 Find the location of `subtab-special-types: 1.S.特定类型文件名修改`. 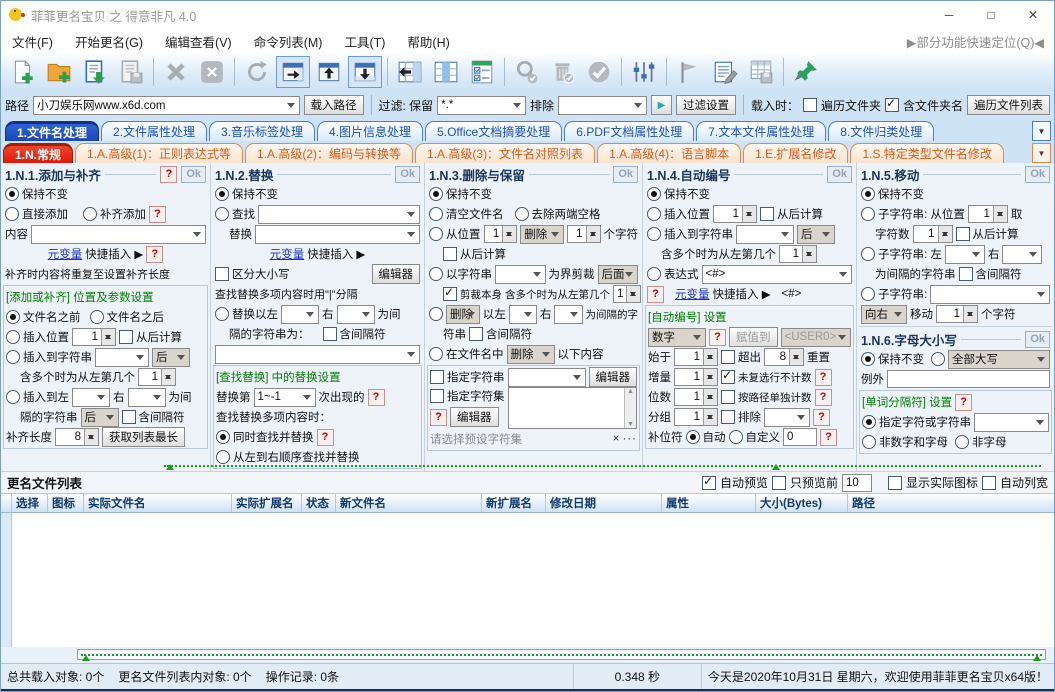

subtab-special-types: 1.S.特定类型文件名修改 is located at coordinates (927, 153).